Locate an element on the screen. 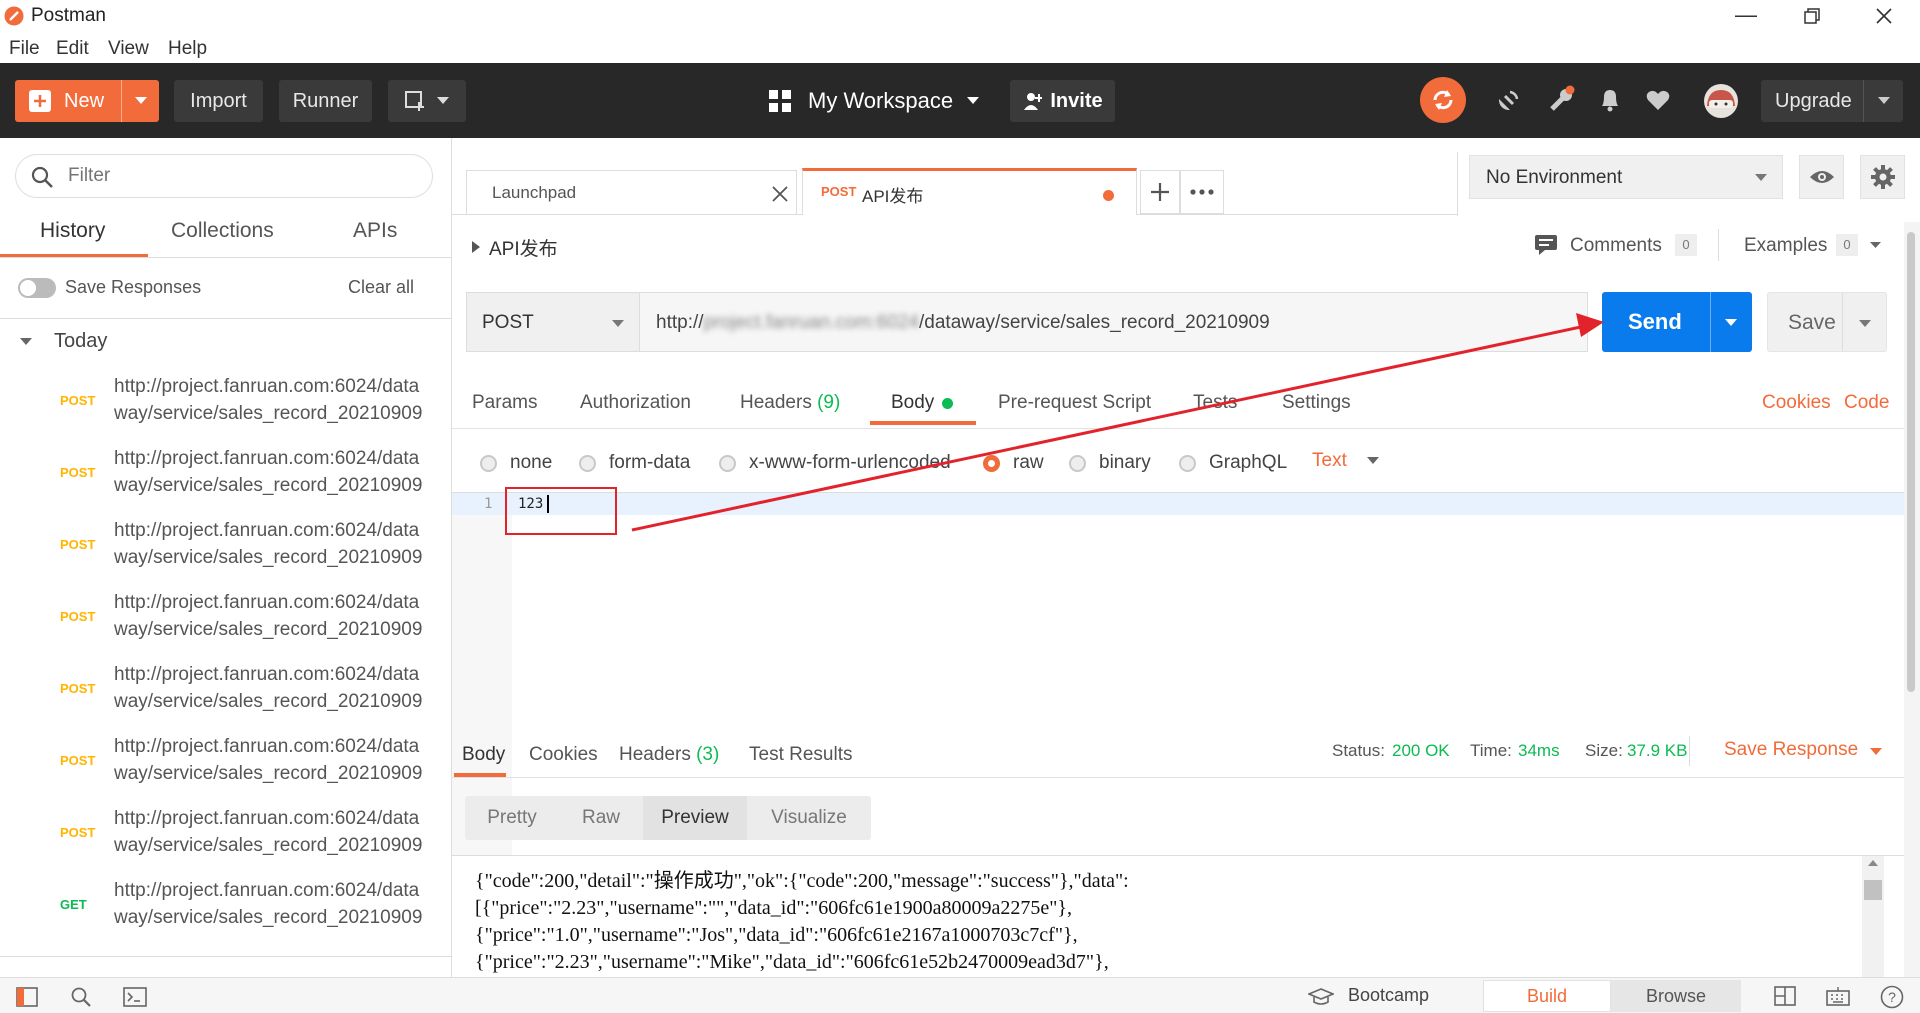 This screenshot has width=1920, height=1013. console-icon is located at coordinates (135, 997).